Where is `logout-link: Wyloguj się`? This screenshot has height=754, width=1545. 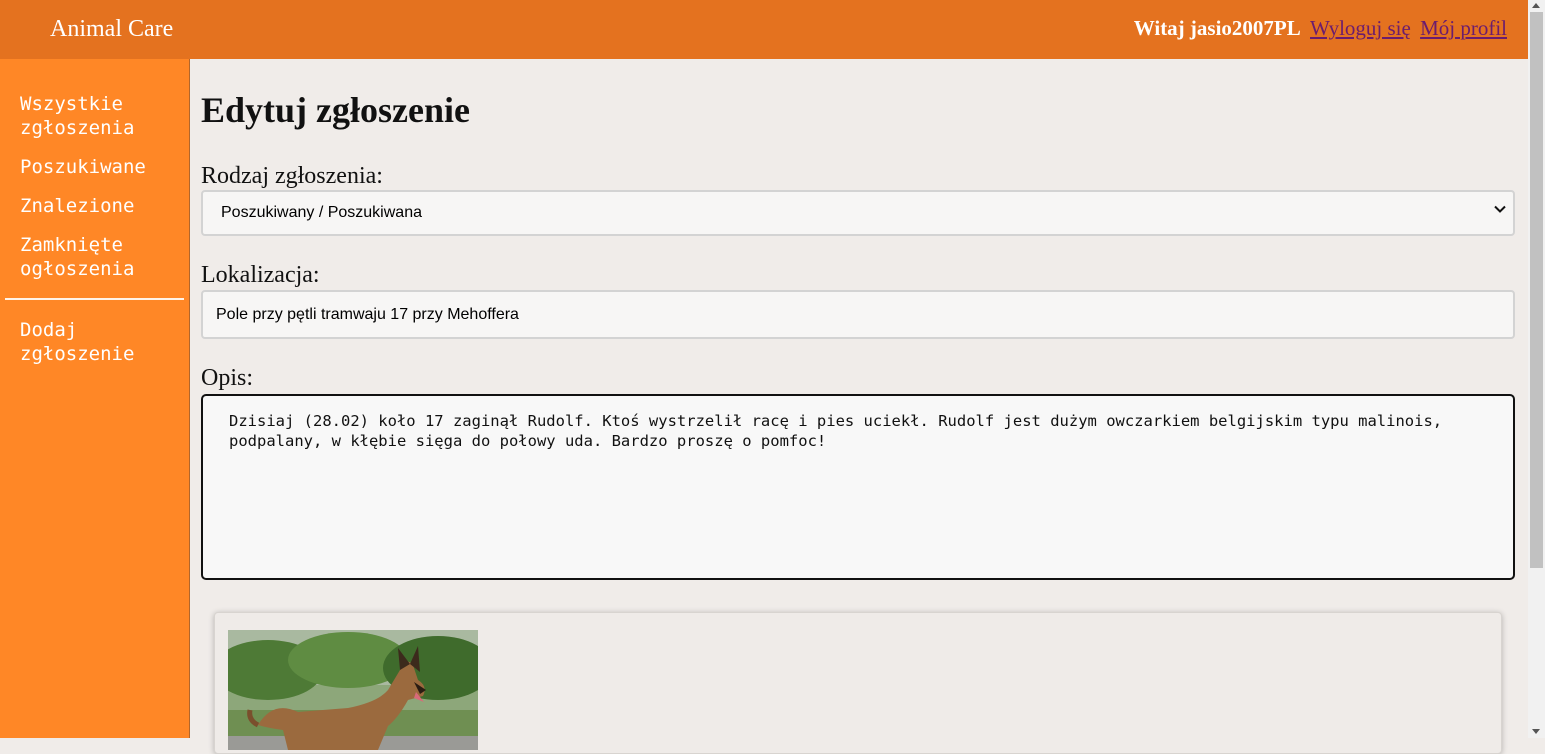 logout-link: Wyloguj się is located at coordinates (1360, 28).